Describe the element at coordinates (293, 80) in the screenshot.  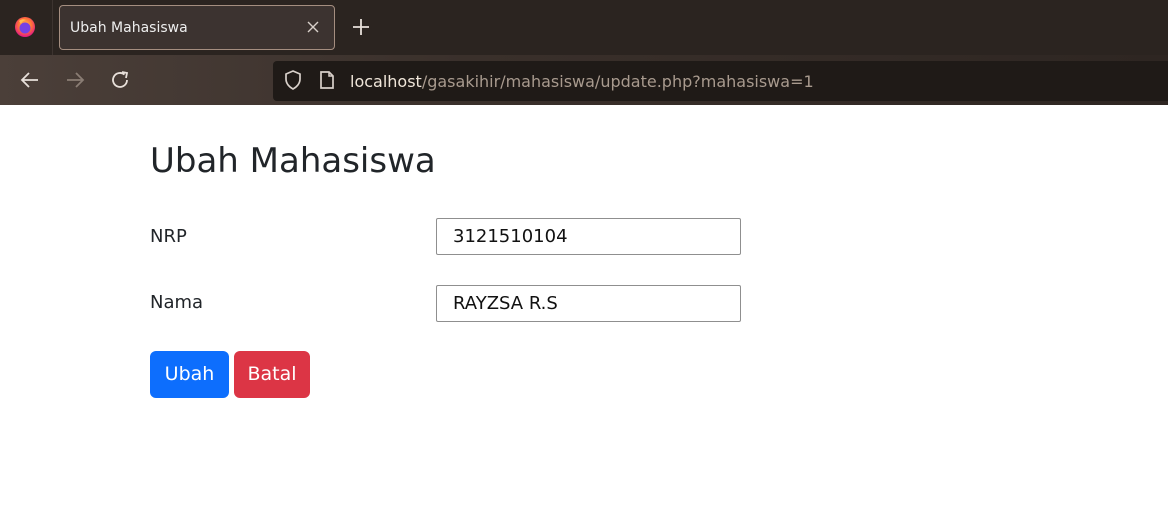
I see `shield-icon` at that location.